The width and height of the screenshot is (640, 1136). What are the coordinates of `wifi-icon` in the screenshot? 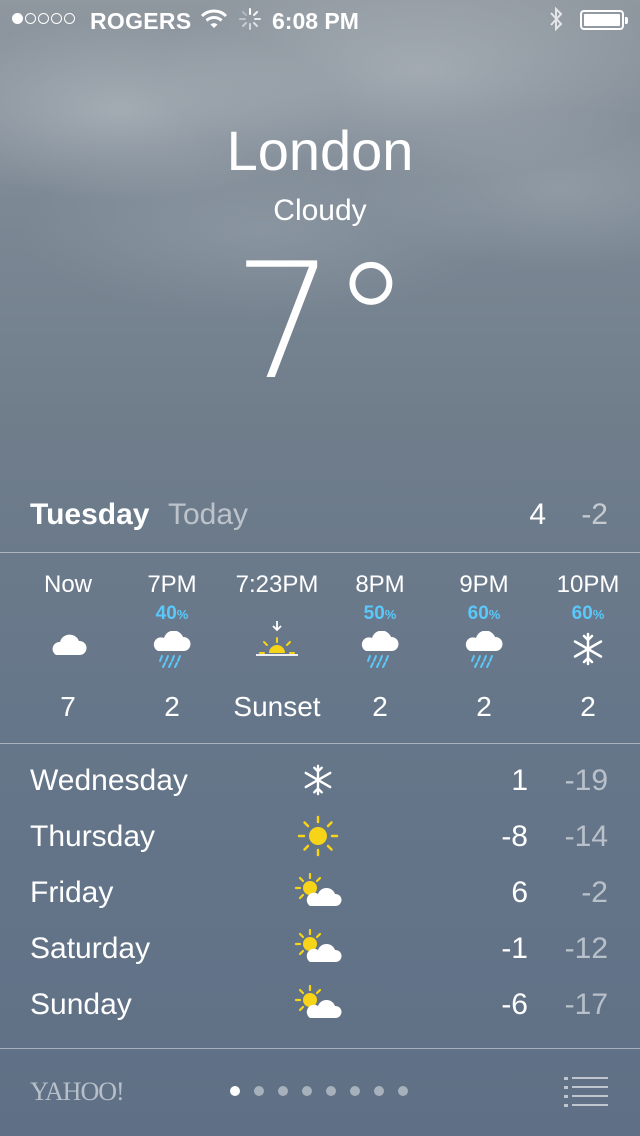 It's located at (214, 22).